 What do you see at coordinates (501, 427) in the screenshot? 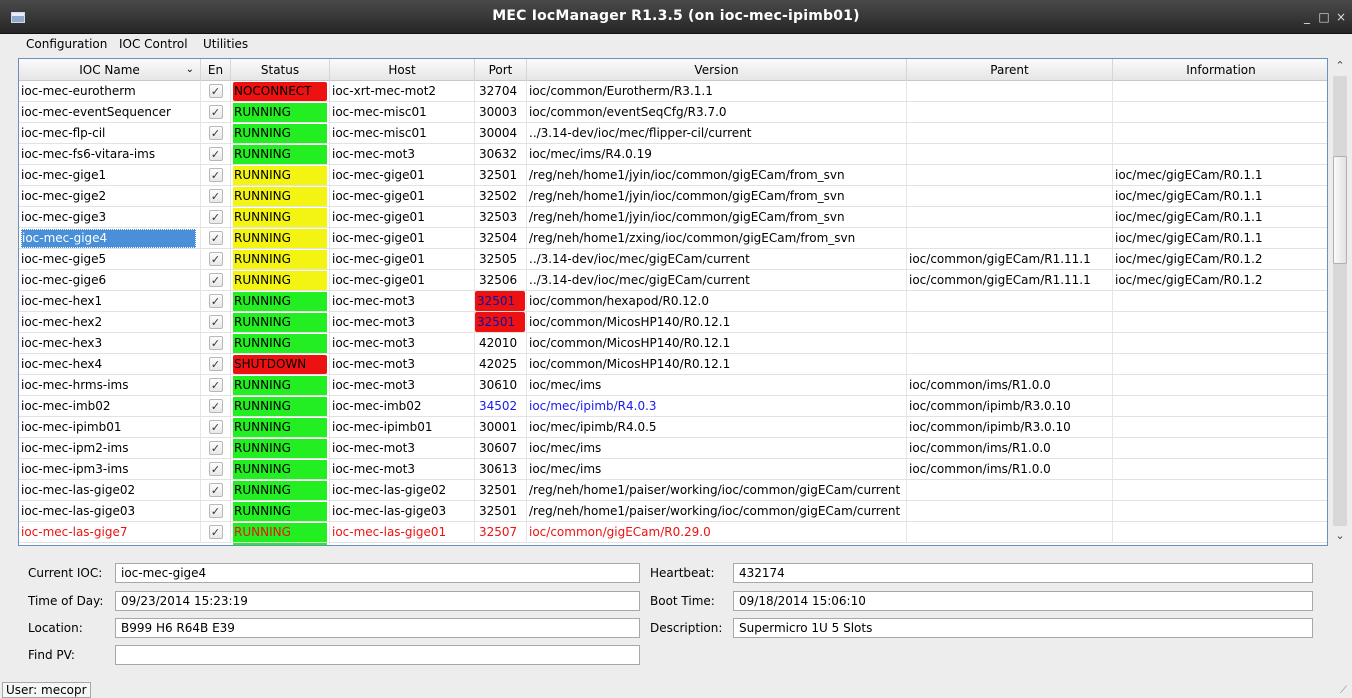
I see `port-cell: 30001` at bounding box center [501, 427].